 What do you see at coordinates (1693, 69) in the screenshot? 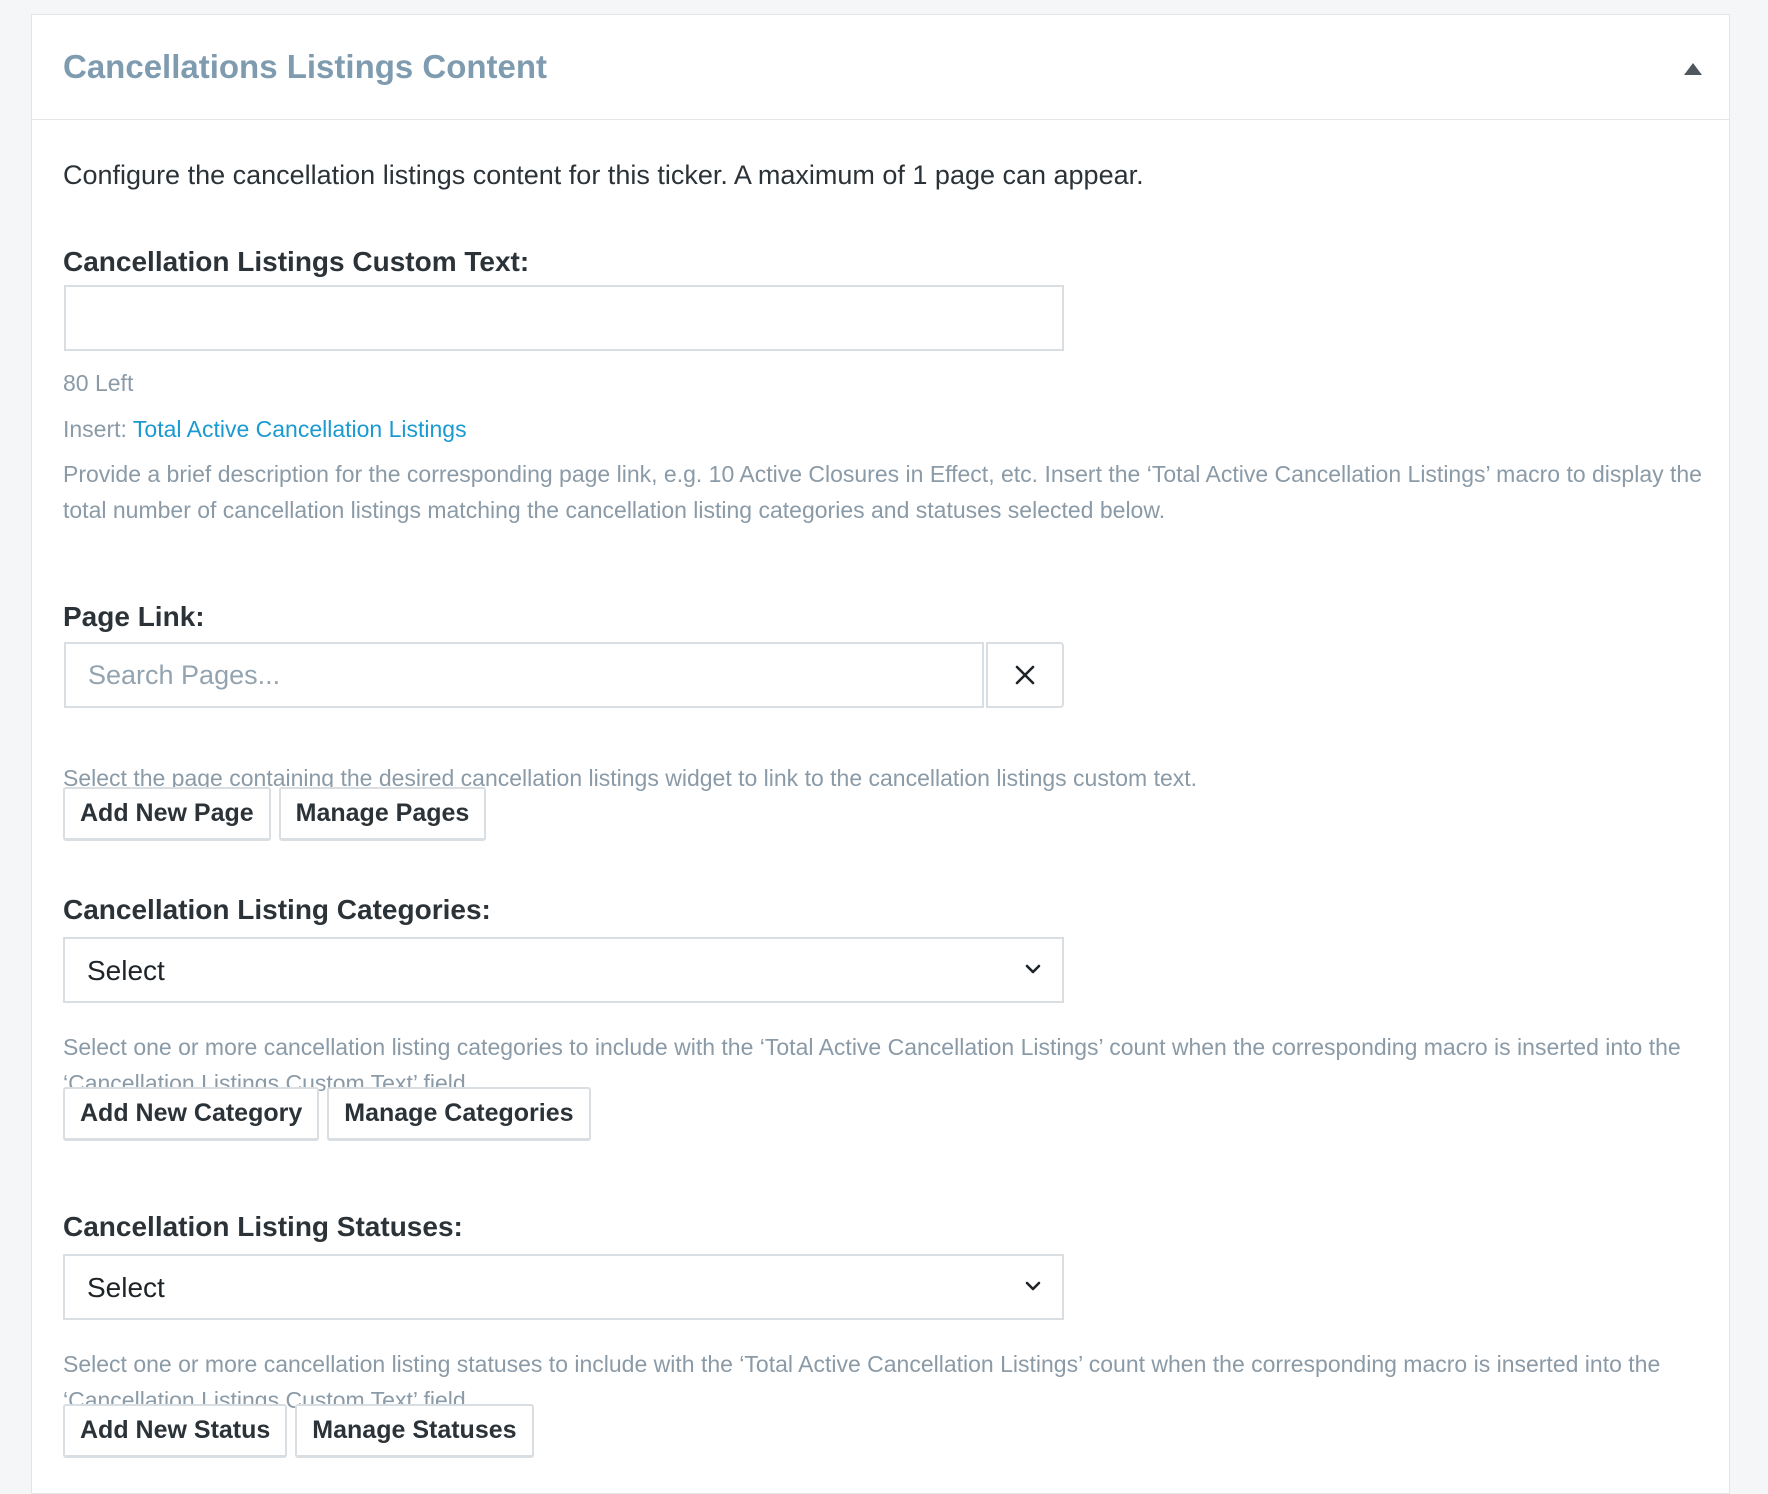
I see `caret-up-icon` at bounding box center [1693, 69].